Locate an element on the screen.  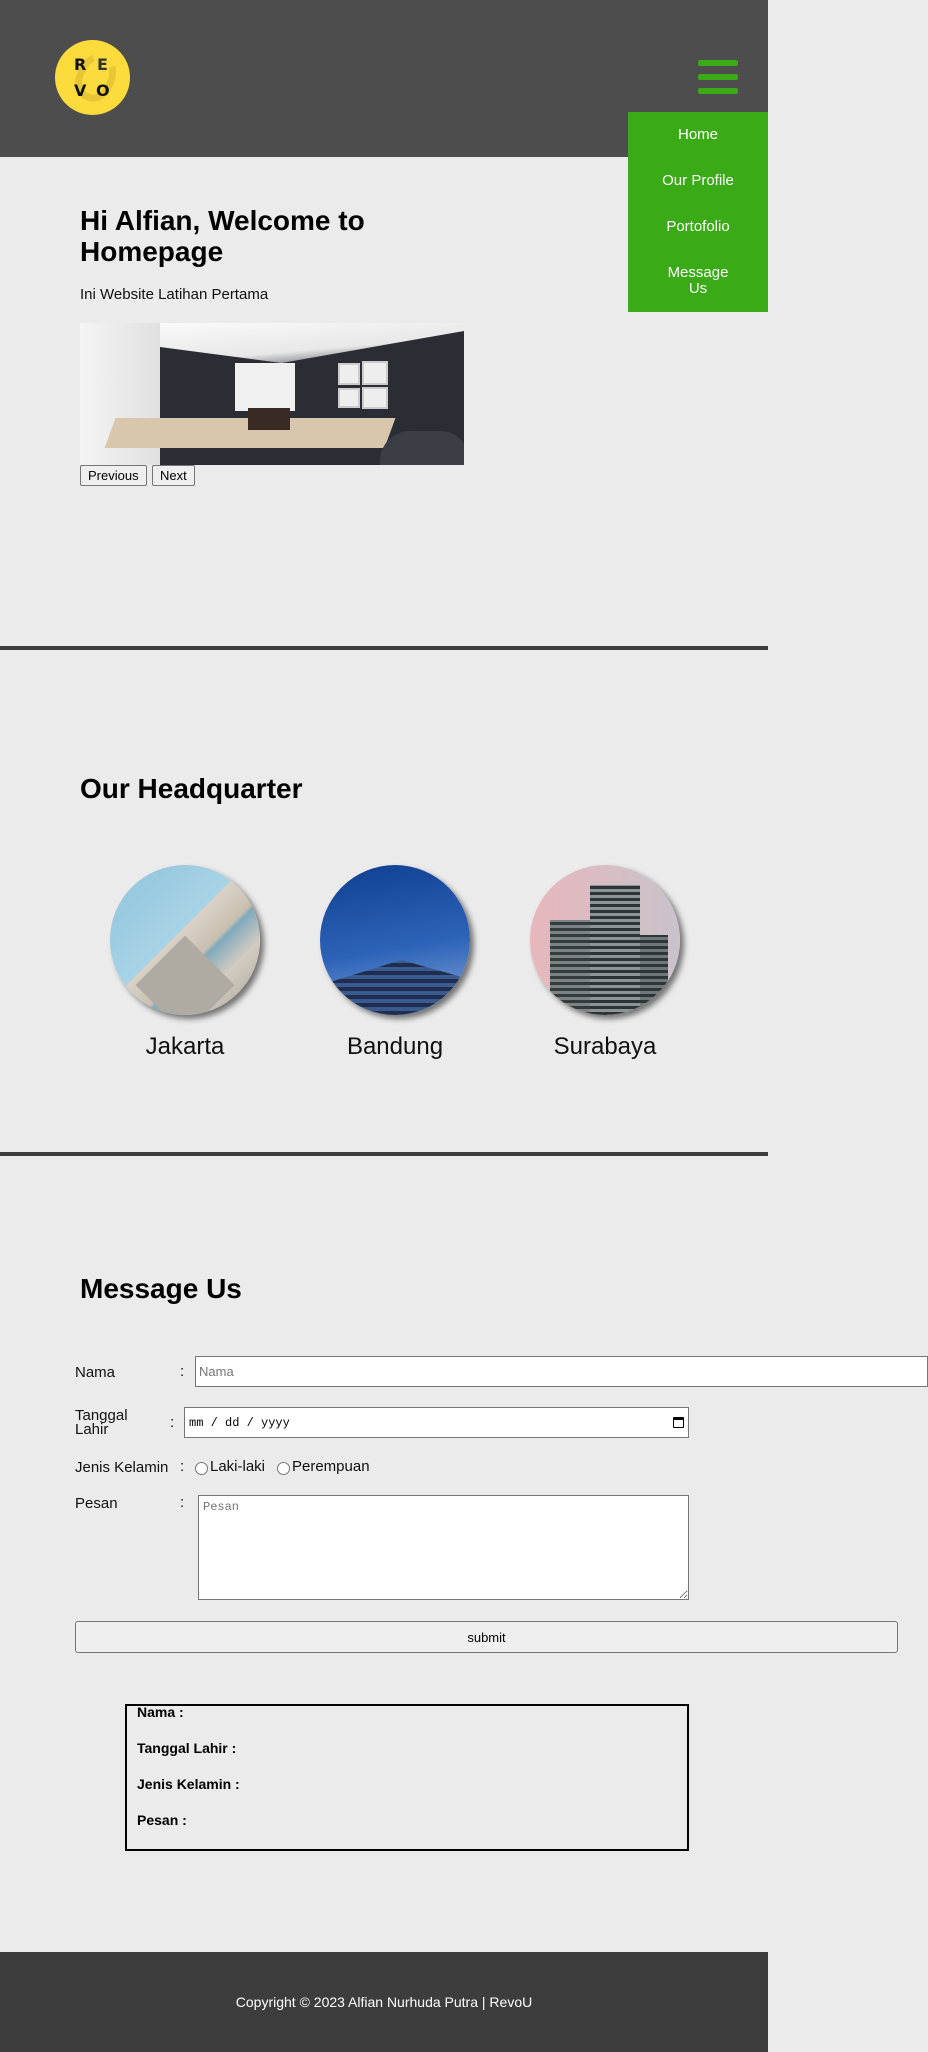
hq-city-label: Surabaya is located at coordinates (605, 1046).